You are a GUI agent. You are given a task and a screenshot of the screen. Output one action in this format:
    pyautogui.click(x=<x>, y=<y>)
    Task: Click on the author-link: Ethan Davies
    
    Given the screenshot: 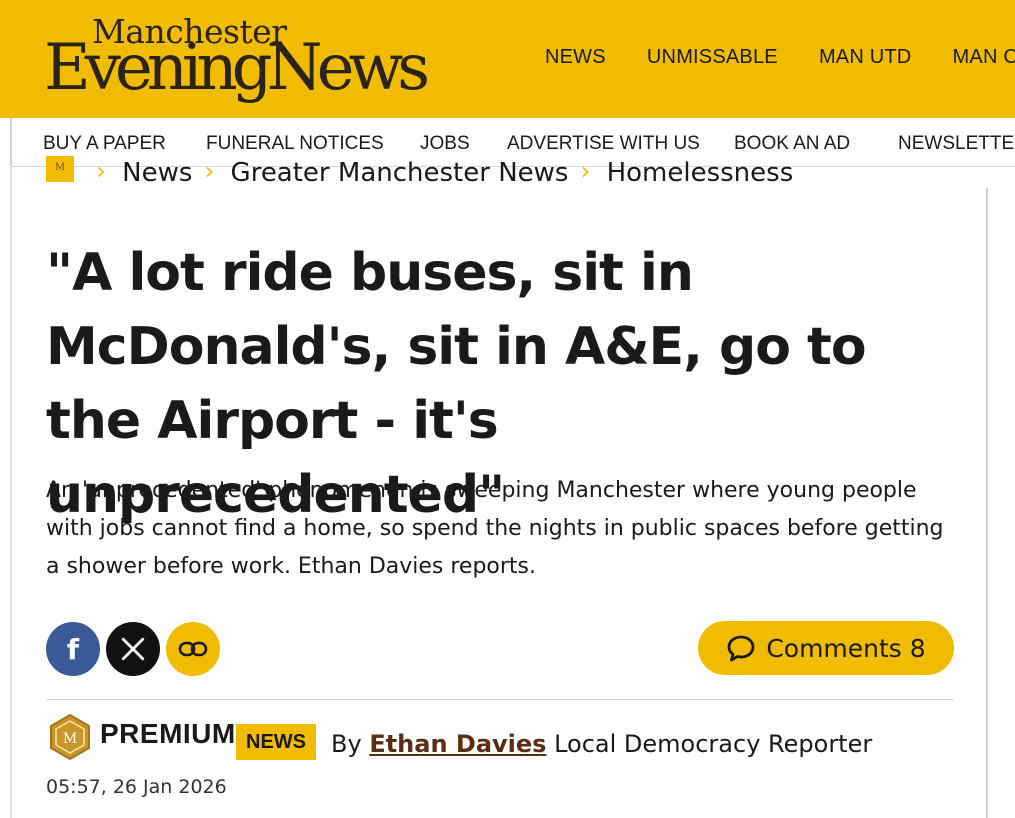 What is the action you would take?
    pyautogui.click(x=457, y=744)
    